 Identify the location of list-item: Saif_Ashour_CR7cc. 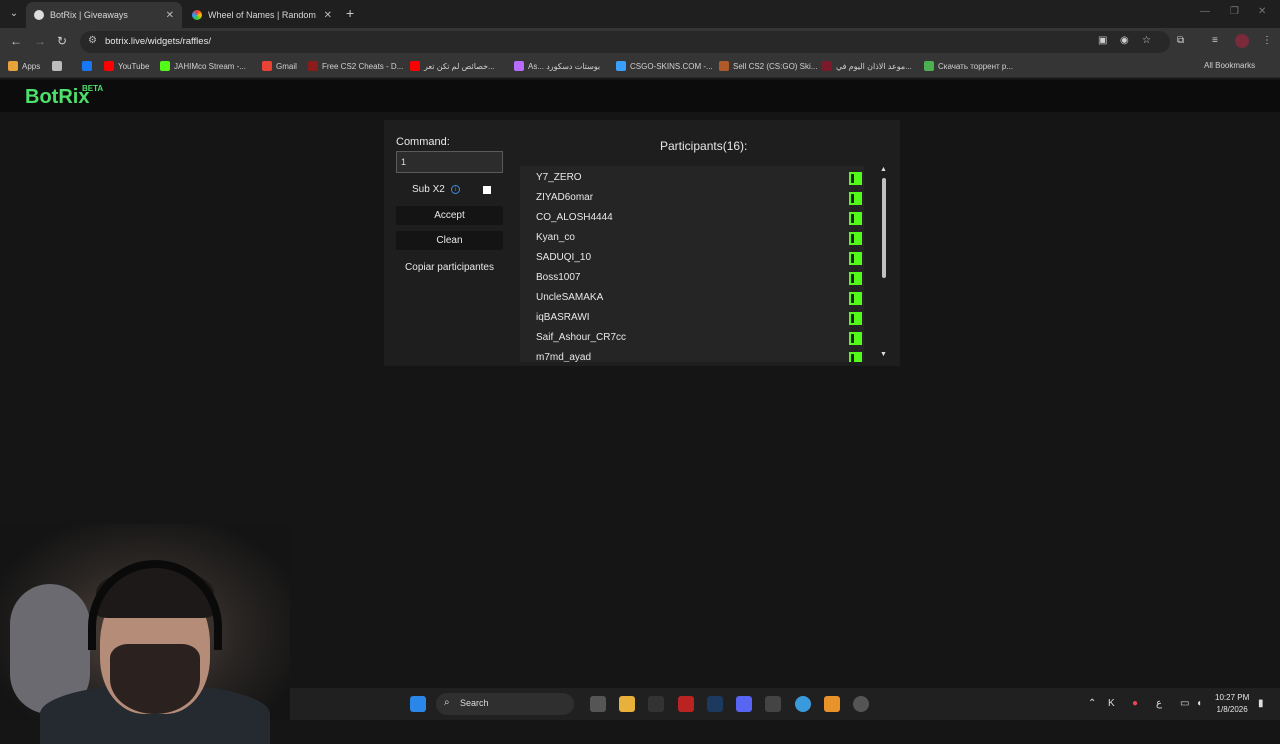
(692, 338).